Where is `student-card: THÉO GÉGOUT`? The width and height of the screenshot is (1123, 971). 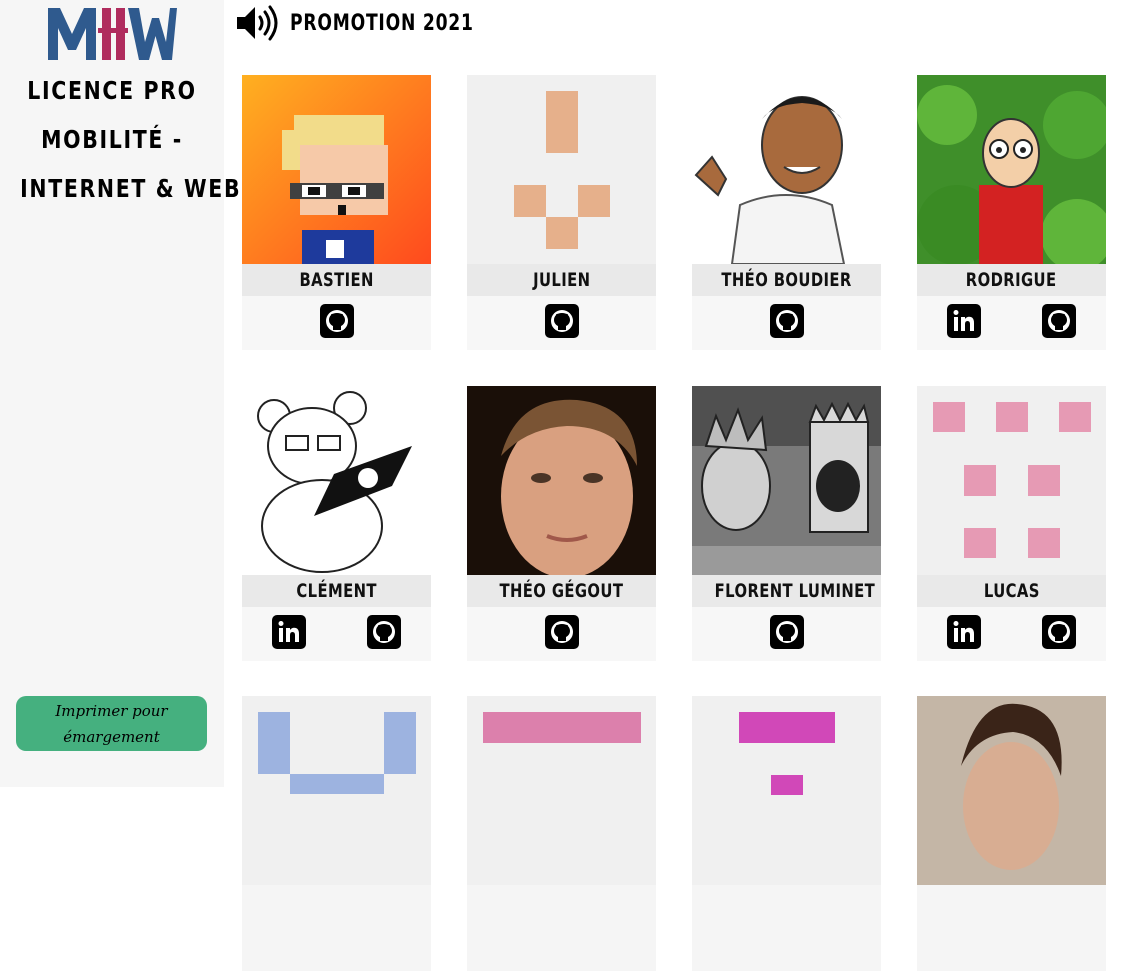 student-card: THÉO GÉGOUT is located at coordinates (561, 523).